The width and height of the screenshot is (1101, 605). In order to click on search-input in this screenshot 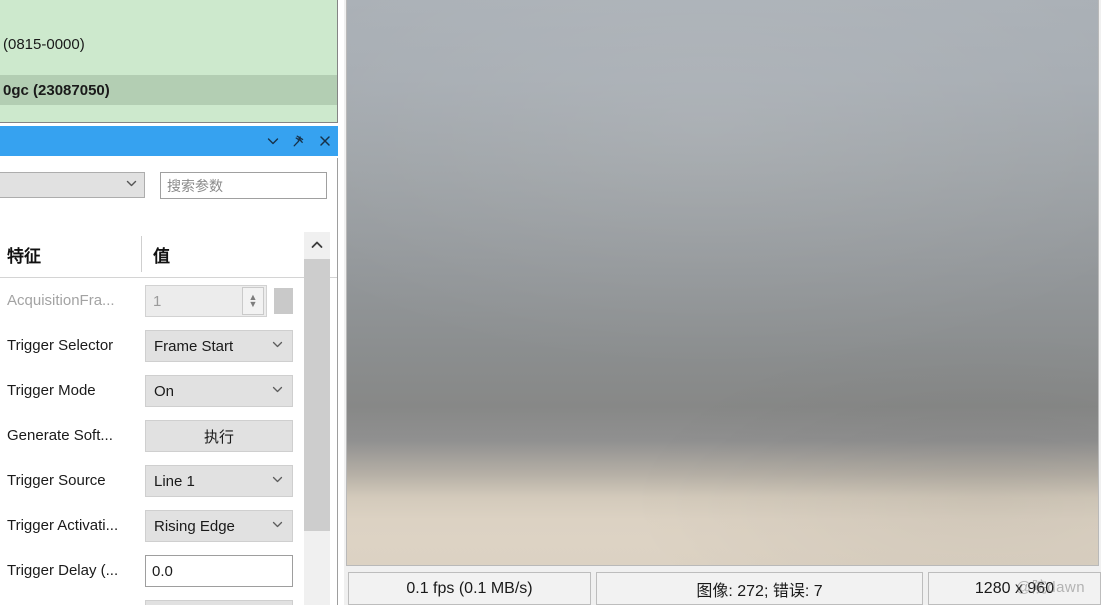, I will do `click(253, 185)`.